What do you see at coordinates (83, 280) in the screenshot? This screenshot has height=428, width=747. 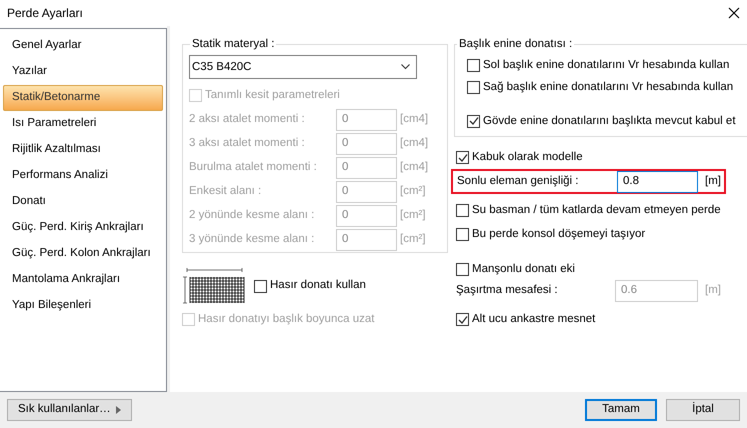 I see `sidebar-item: Mantolama Ankrajları` at bounding box center [83, 280].